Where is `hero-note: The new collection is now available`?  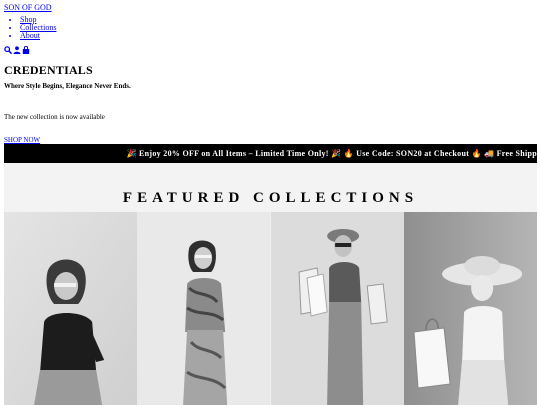 hero-note: The new collection is now available is located at coordinates (54, 117).